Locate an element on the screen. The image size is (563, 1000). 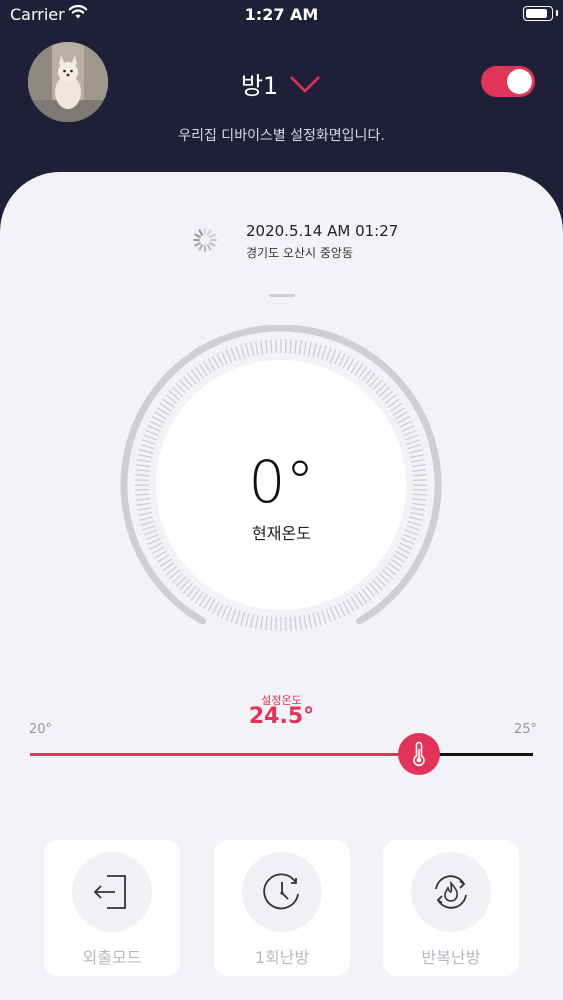
chevron-down-icon is located at coordinates (305, 84).